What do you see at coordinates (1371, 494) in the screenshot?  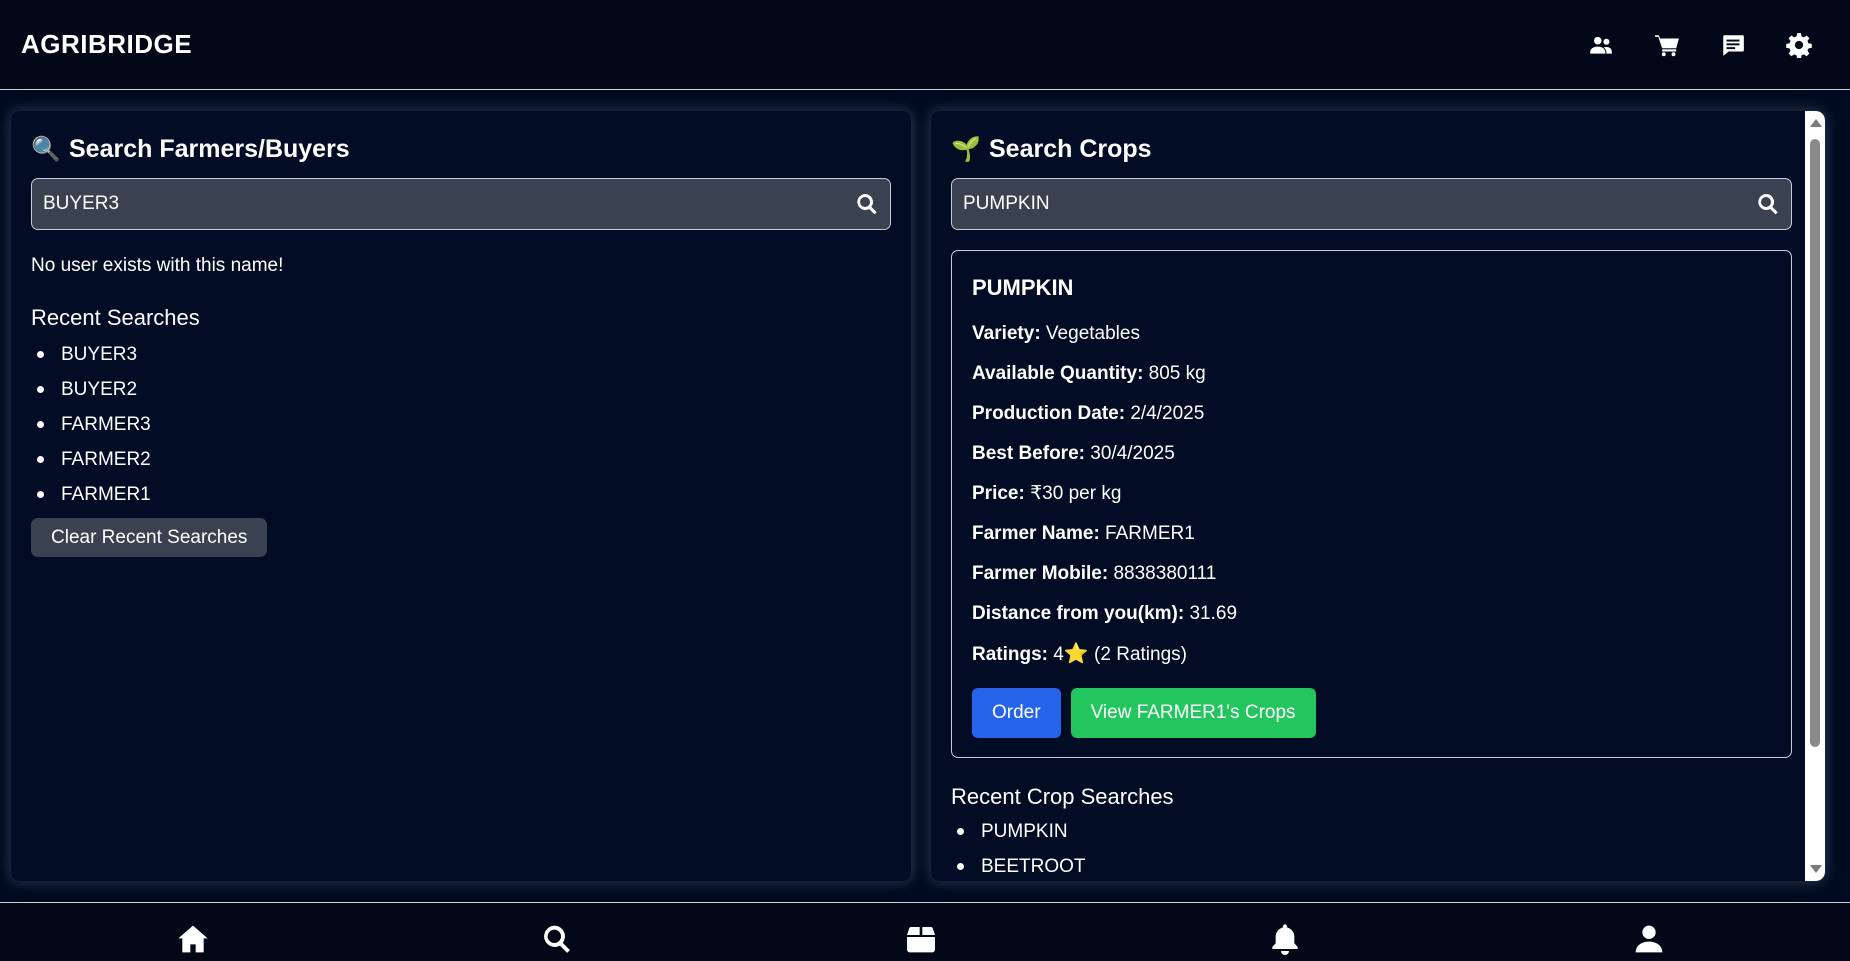 I see `crop-field-price: Price: ₹30 per kg` at bounding box center [1371, 494].